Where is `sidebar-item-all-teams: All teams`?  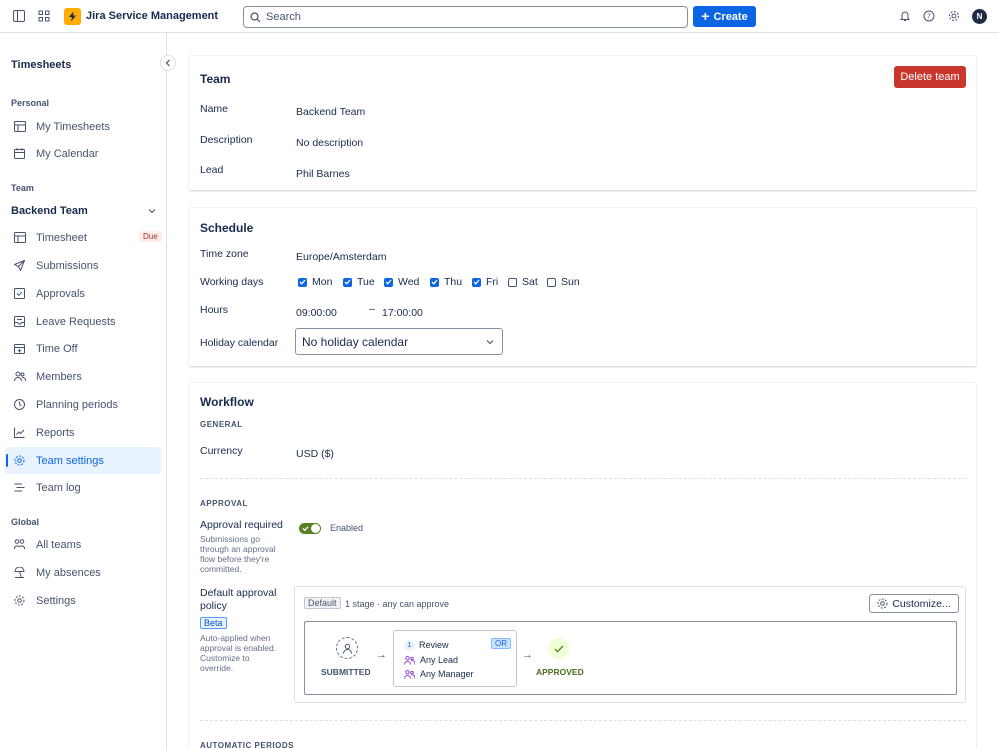 sidebar-item-all-teams: All teams is located at coordinates (83, 544).